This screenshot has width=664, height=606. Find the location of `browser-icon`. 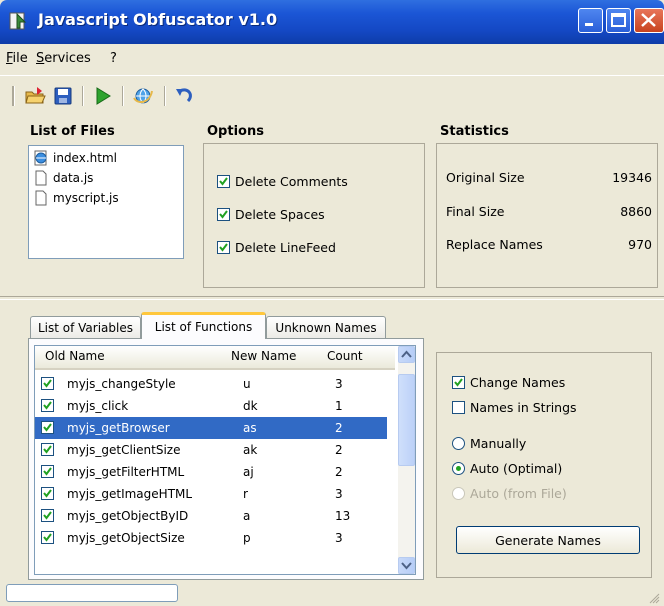

browser-icon is located at coordinates (143, 96).